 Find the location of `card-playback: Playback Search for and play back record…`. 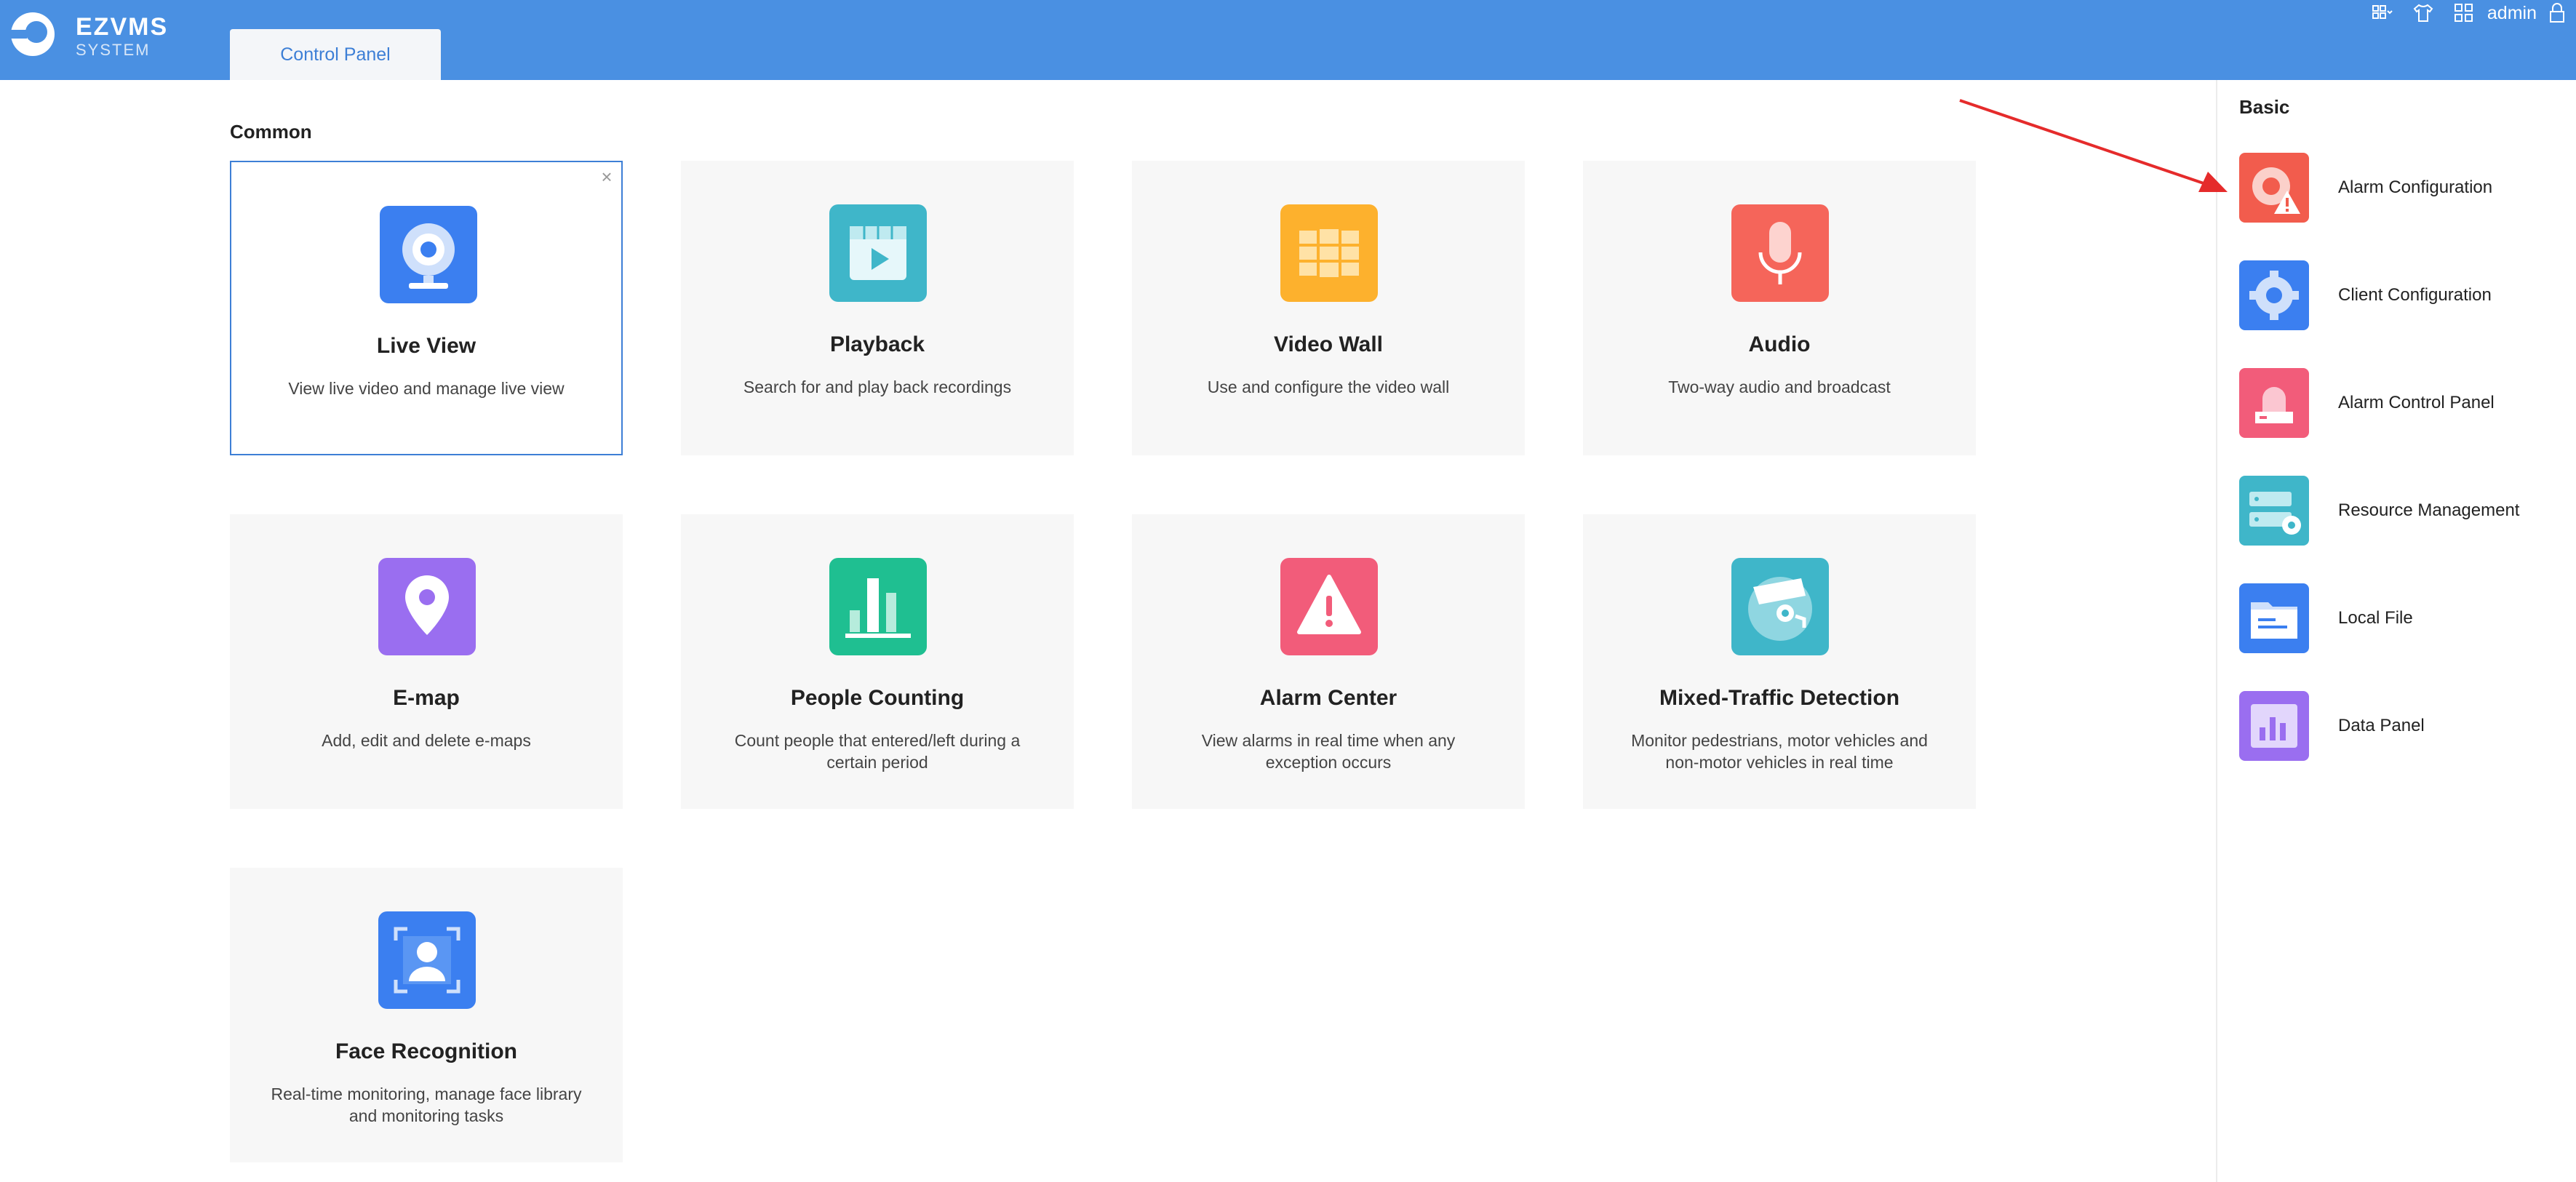

card-playback: Playback Search for and play back record… is located at coordinates (877, 308).